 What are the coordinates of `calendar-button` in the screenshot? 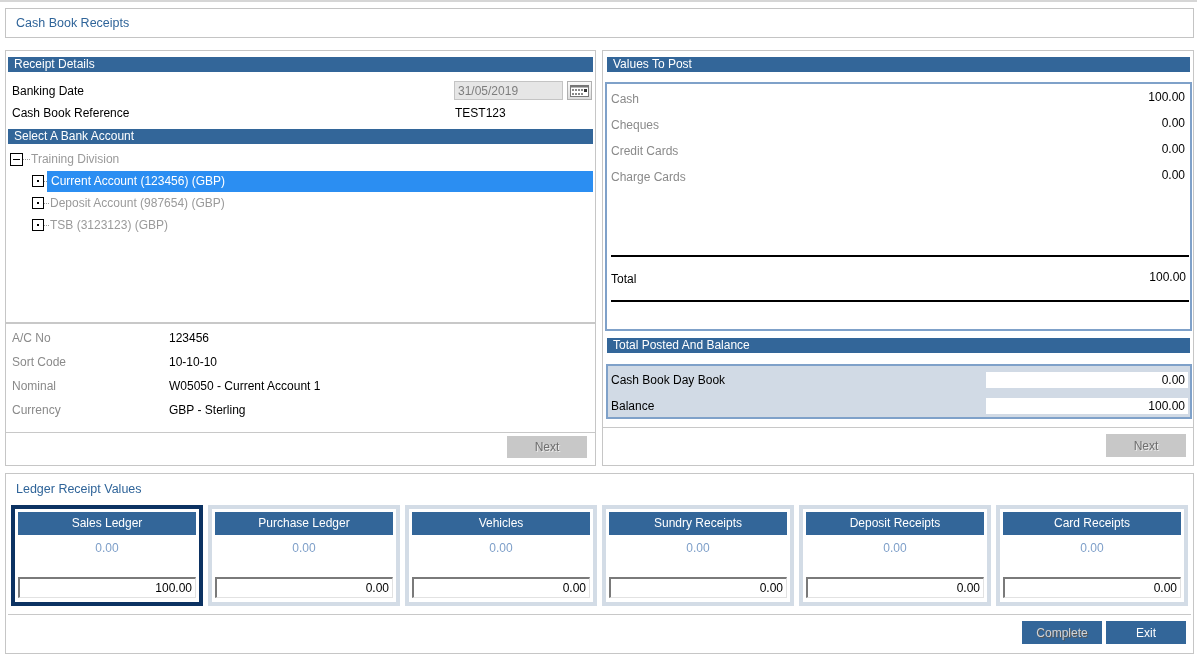 It's located at (579, 90).